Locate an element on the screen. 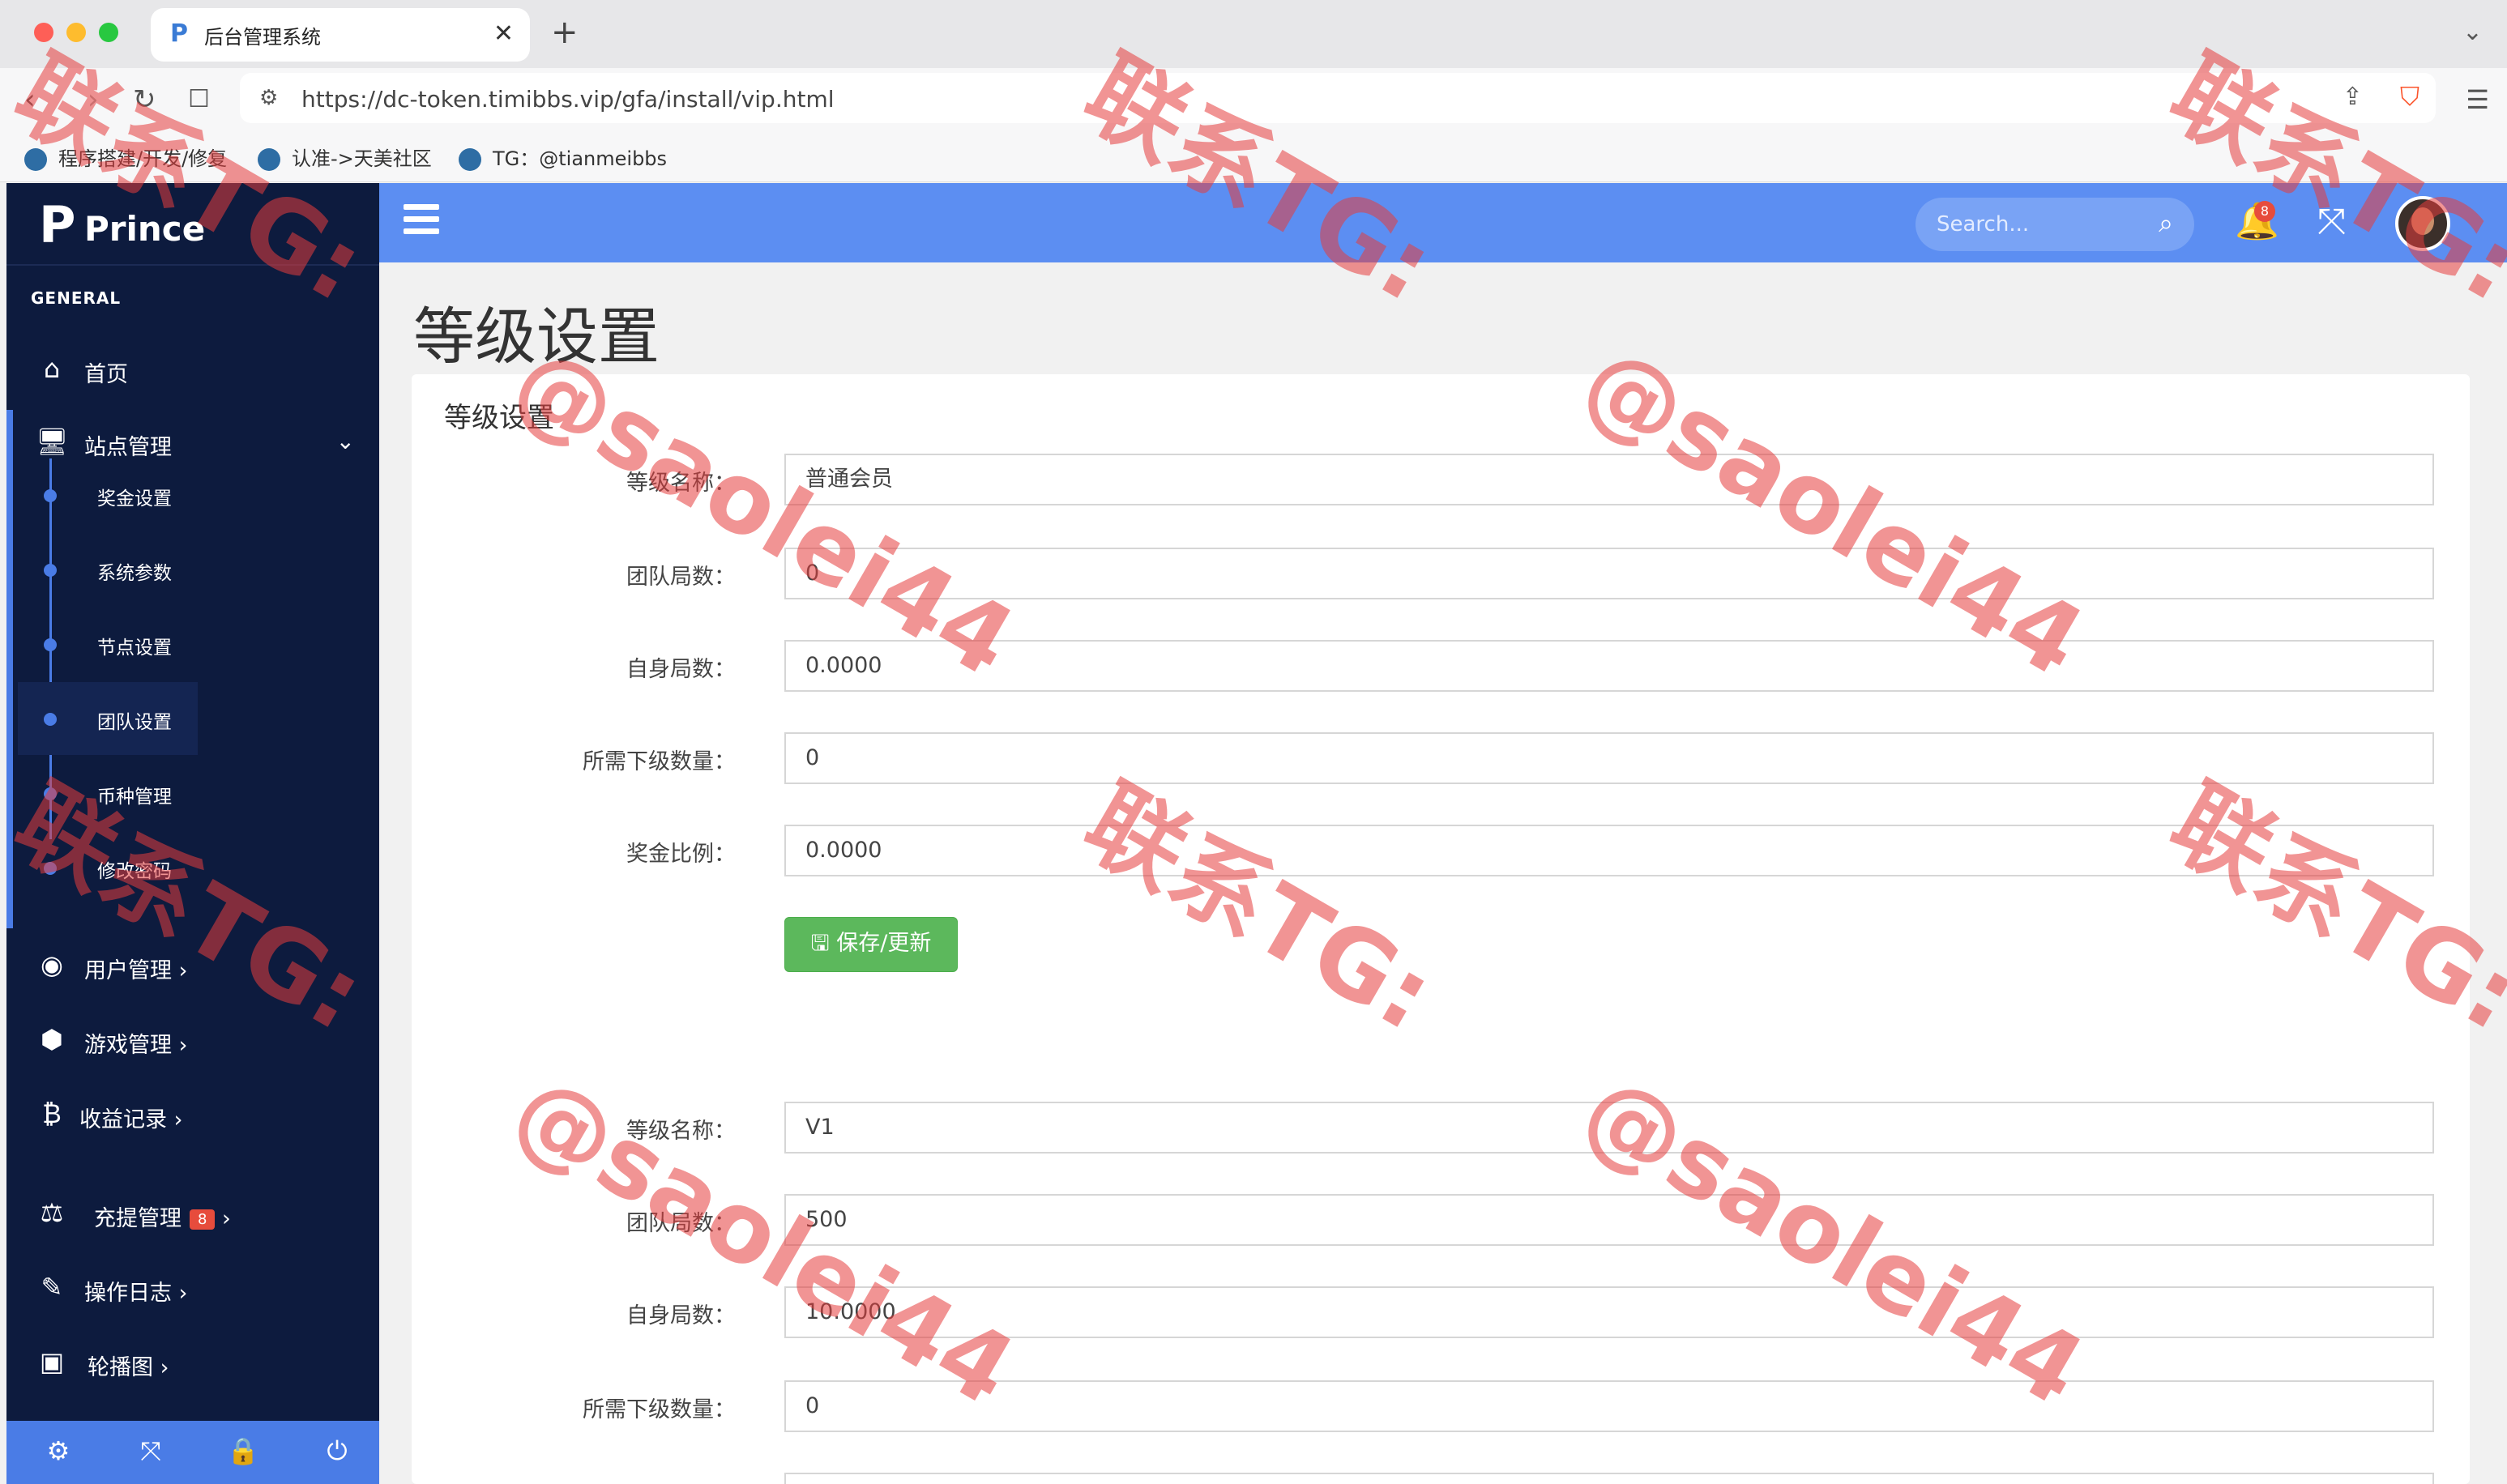  bookmarks-bar: 程序搭建/开发/修复 认准->天美社区 TG：@tianmeibbs is located at coordinates (1253, 156).